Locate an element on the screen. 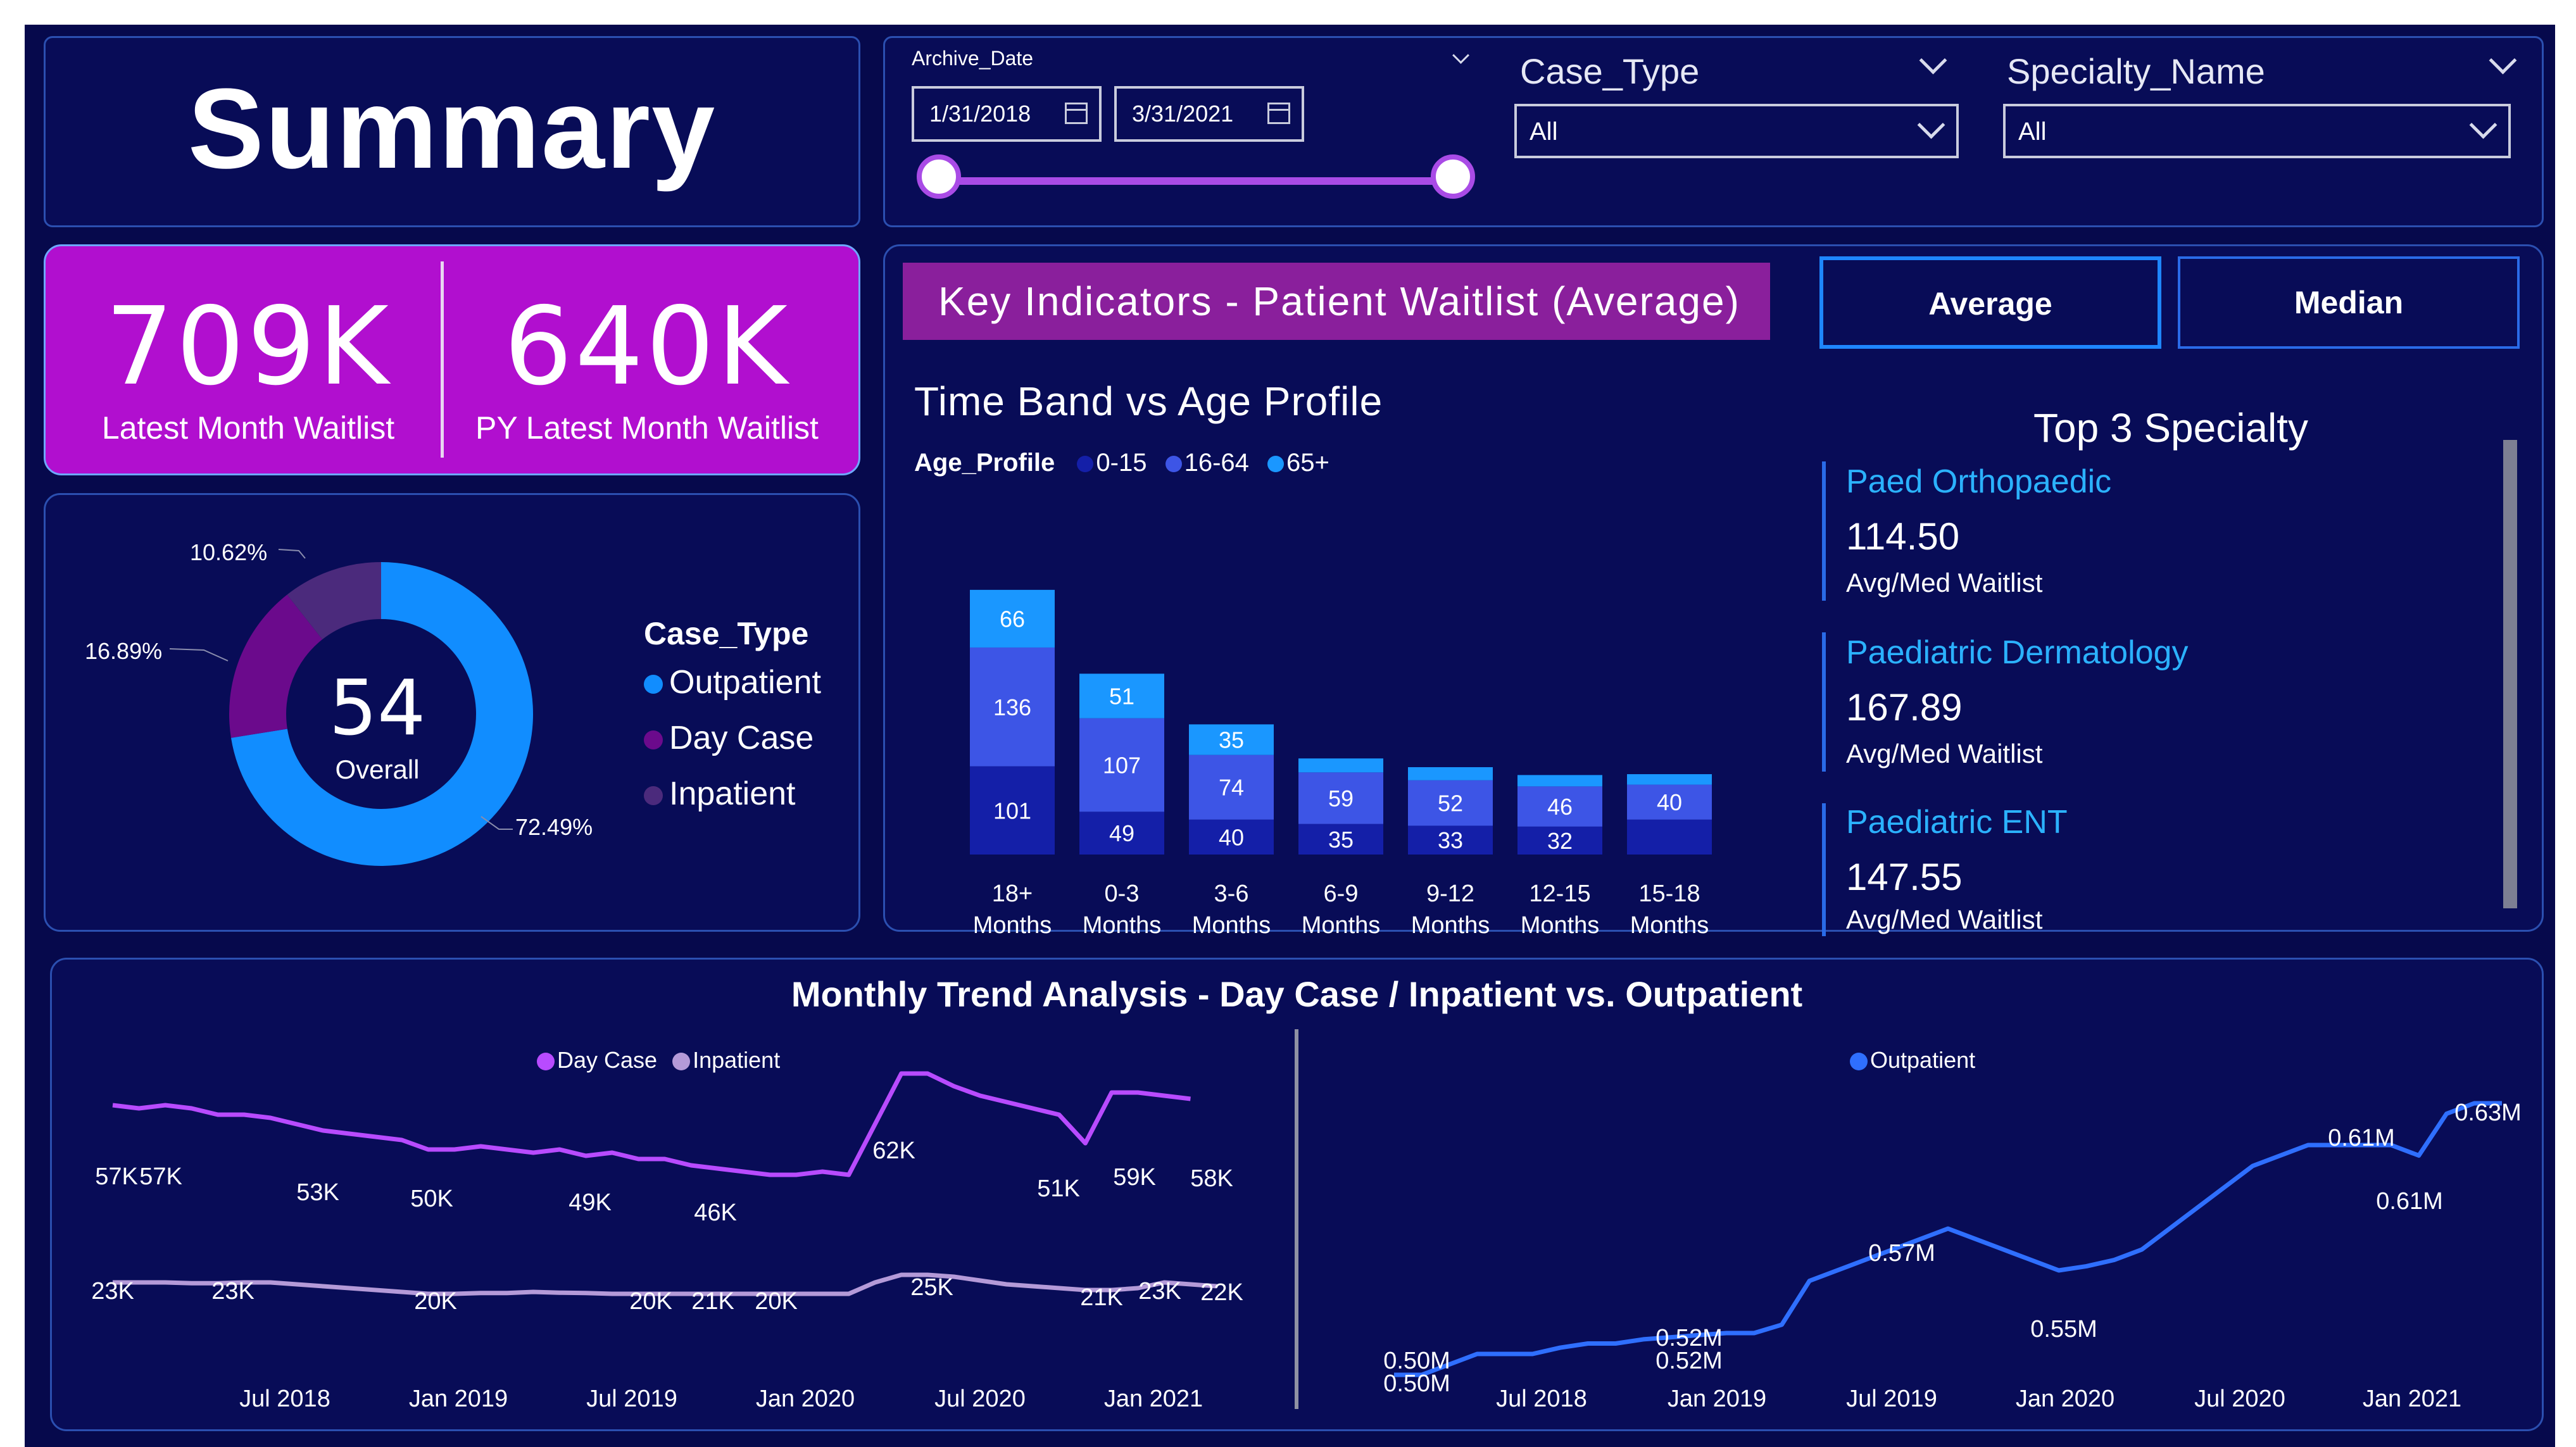 The width and height of the screenshot is (2576, 1447). donut-legend-title: Case_Type is located at coordinates (726, 633).